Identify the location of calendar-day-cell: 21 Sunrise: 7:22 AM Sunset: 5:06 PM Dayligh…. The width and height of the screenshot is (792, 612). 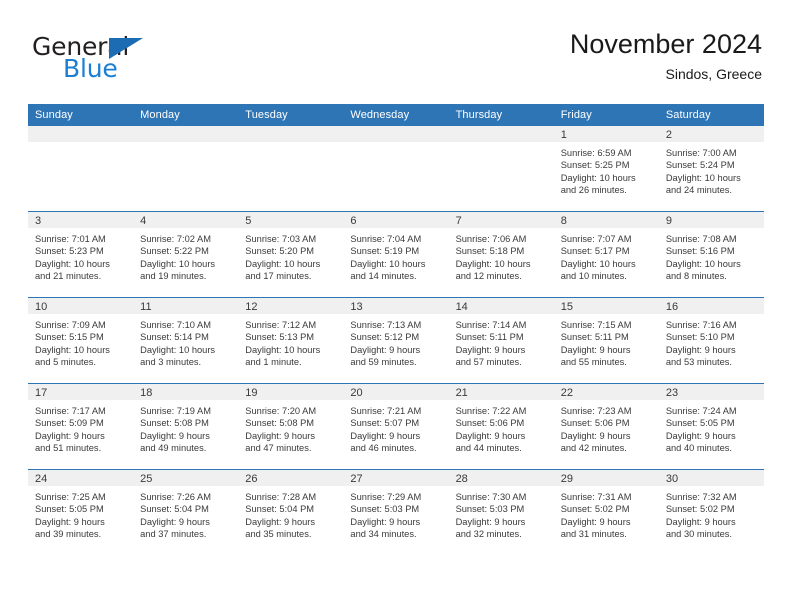
(501, 426).